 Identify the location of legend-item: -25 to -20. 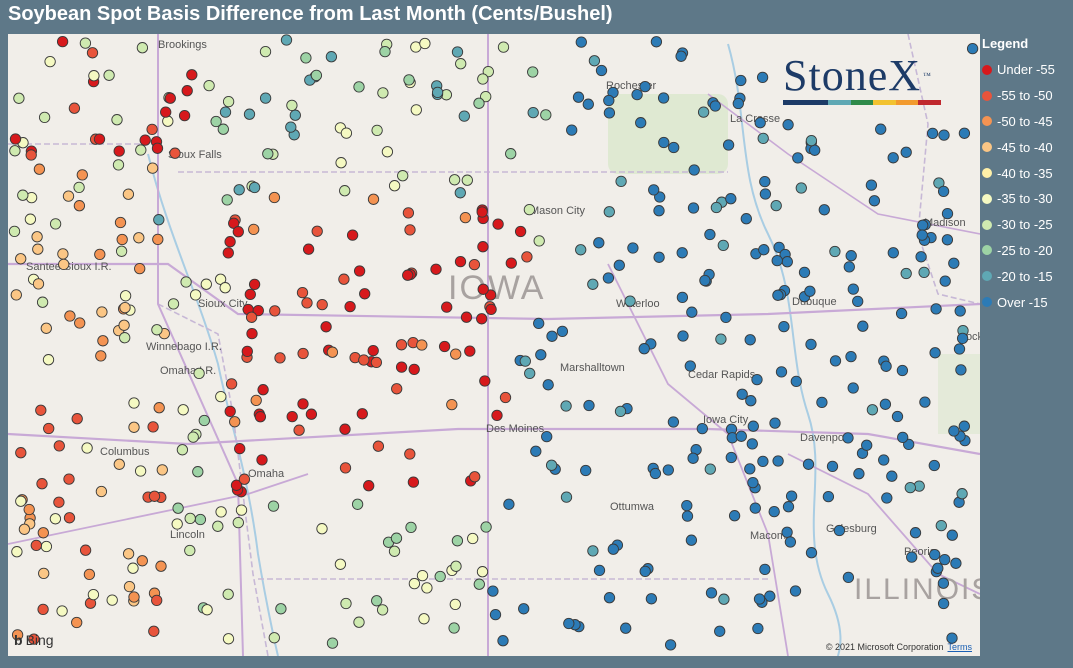
(1027, 251).